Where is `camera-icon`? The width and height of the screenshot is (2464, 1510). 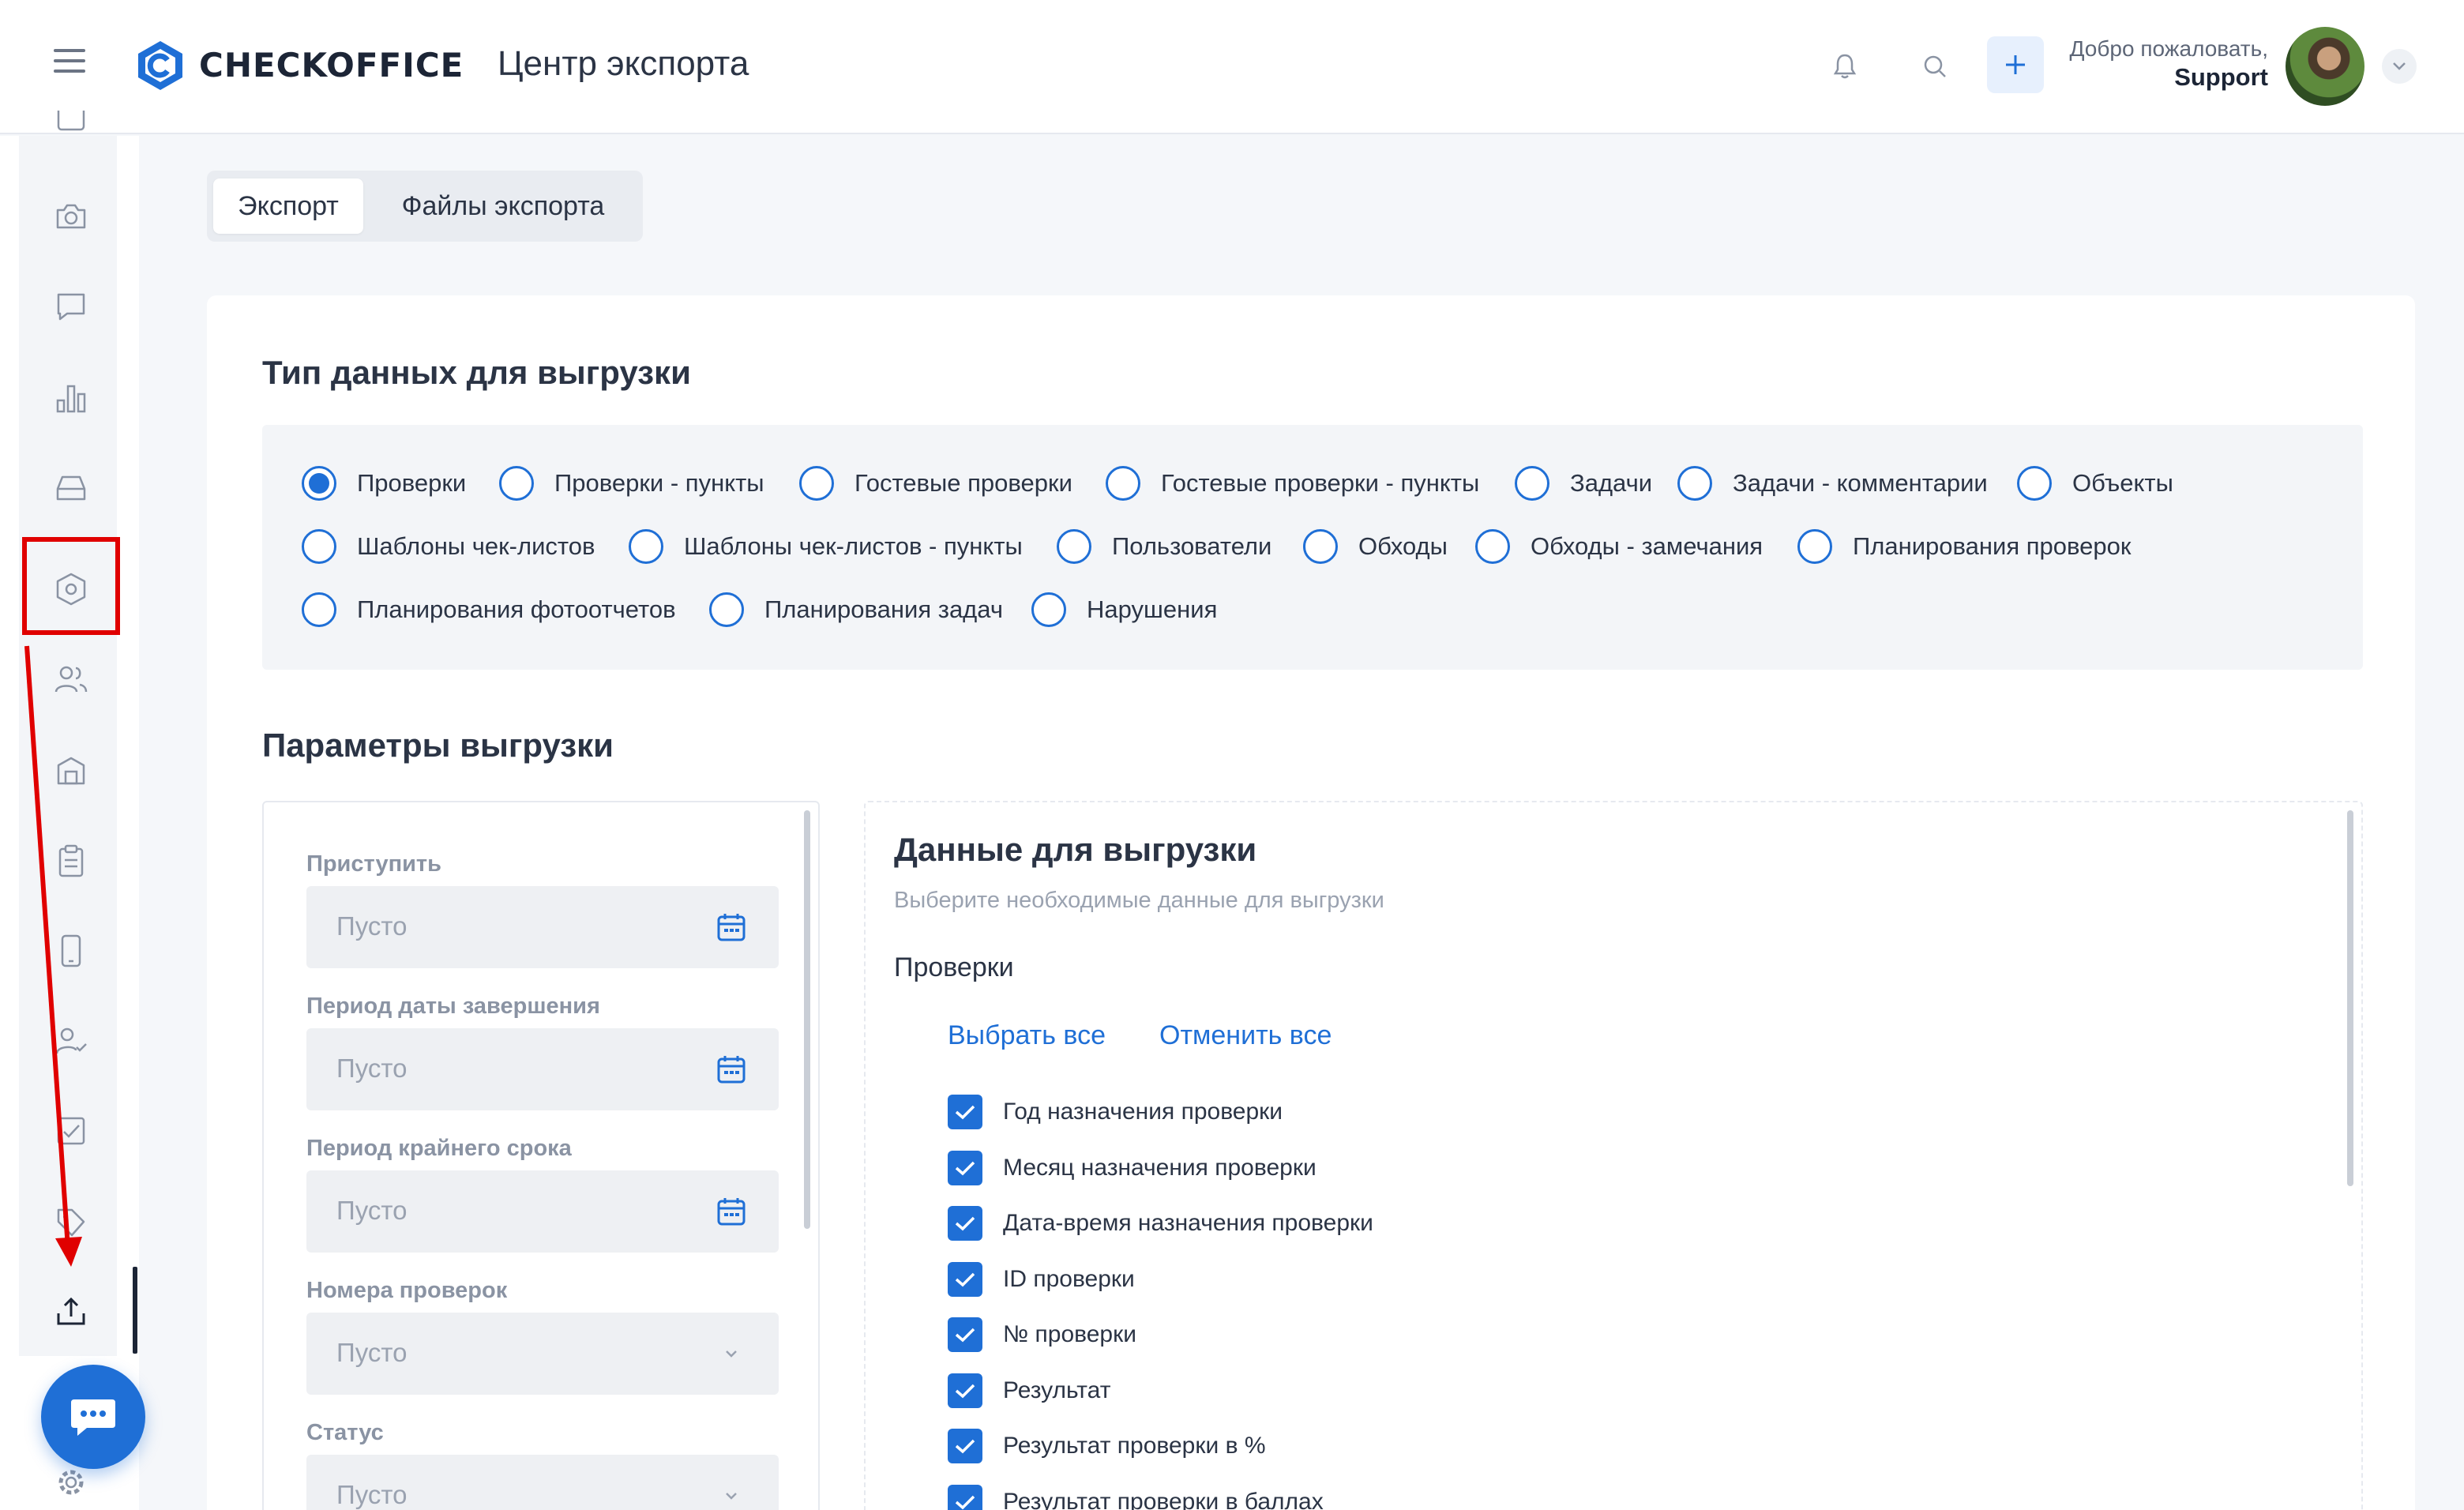 camera-icon is located at coordinates (71, 217).